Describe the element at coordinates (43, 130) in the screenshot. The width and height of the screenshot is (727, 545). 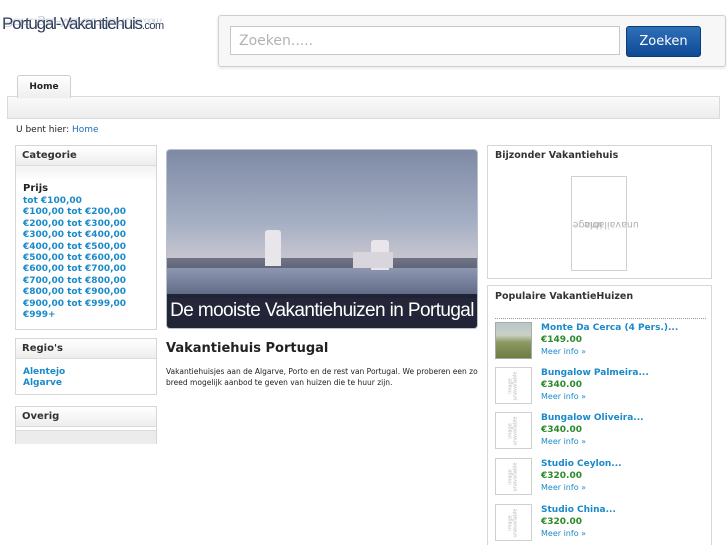
I see `breadcrumb-prefix: U bent hier:` at that location.